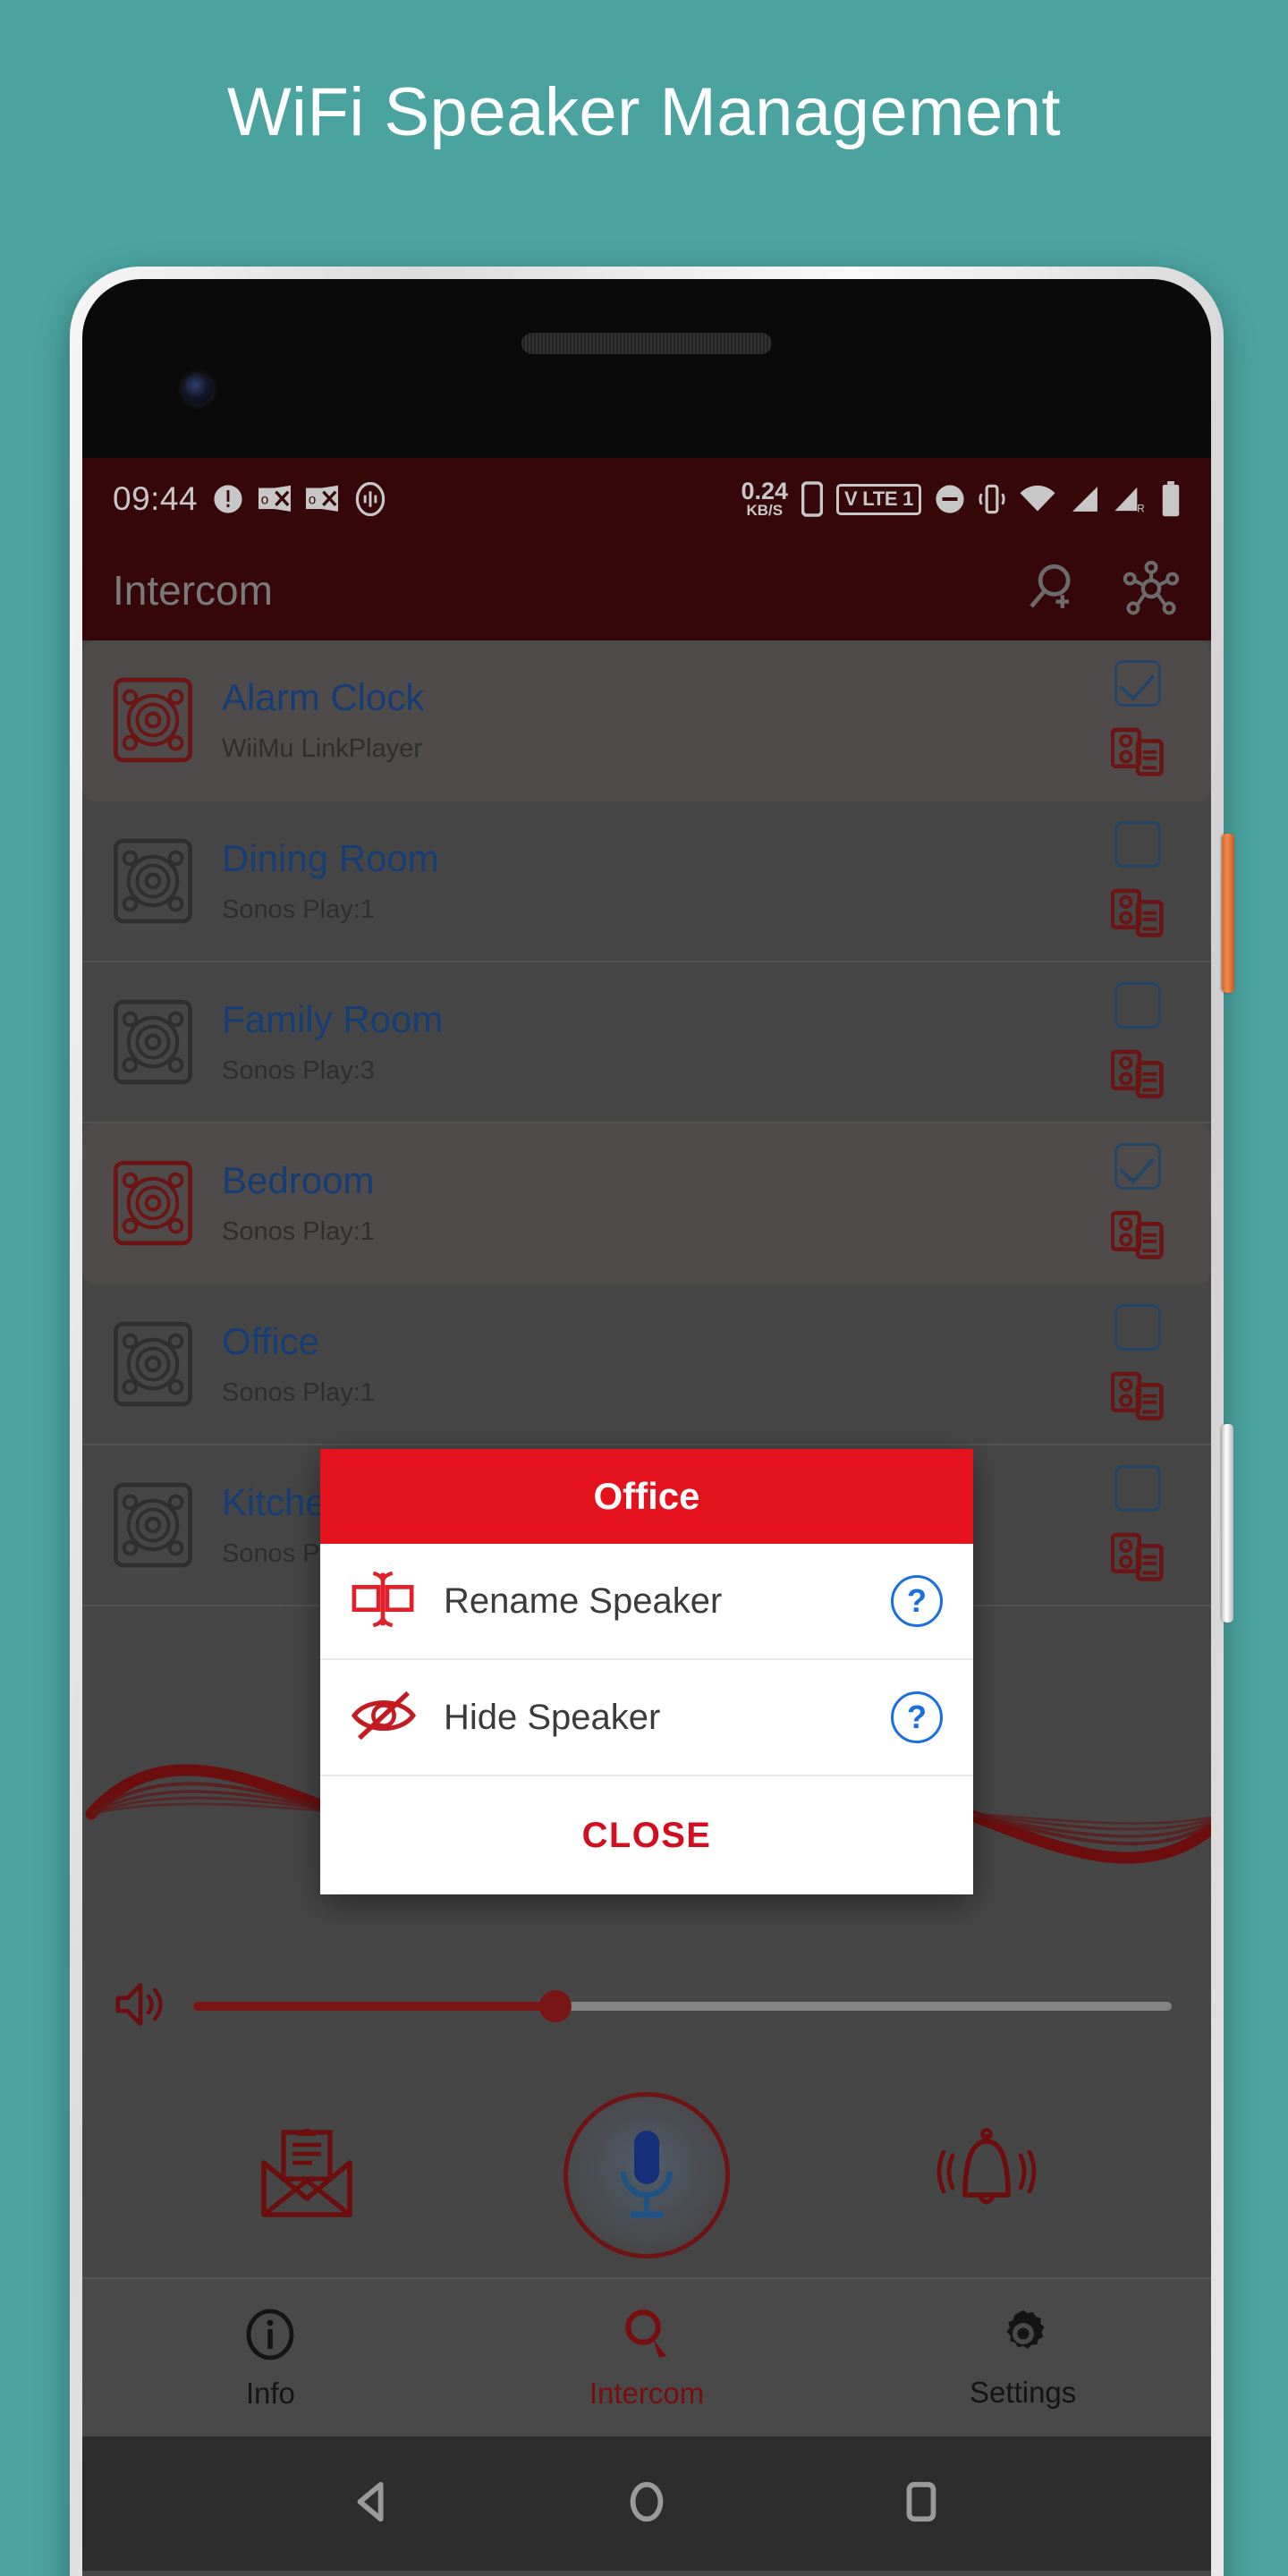  What do you see at coordinates (647, 2393) in the screenshot?
I see `tab-label: Intercom` at bounding box center [647, 2393].